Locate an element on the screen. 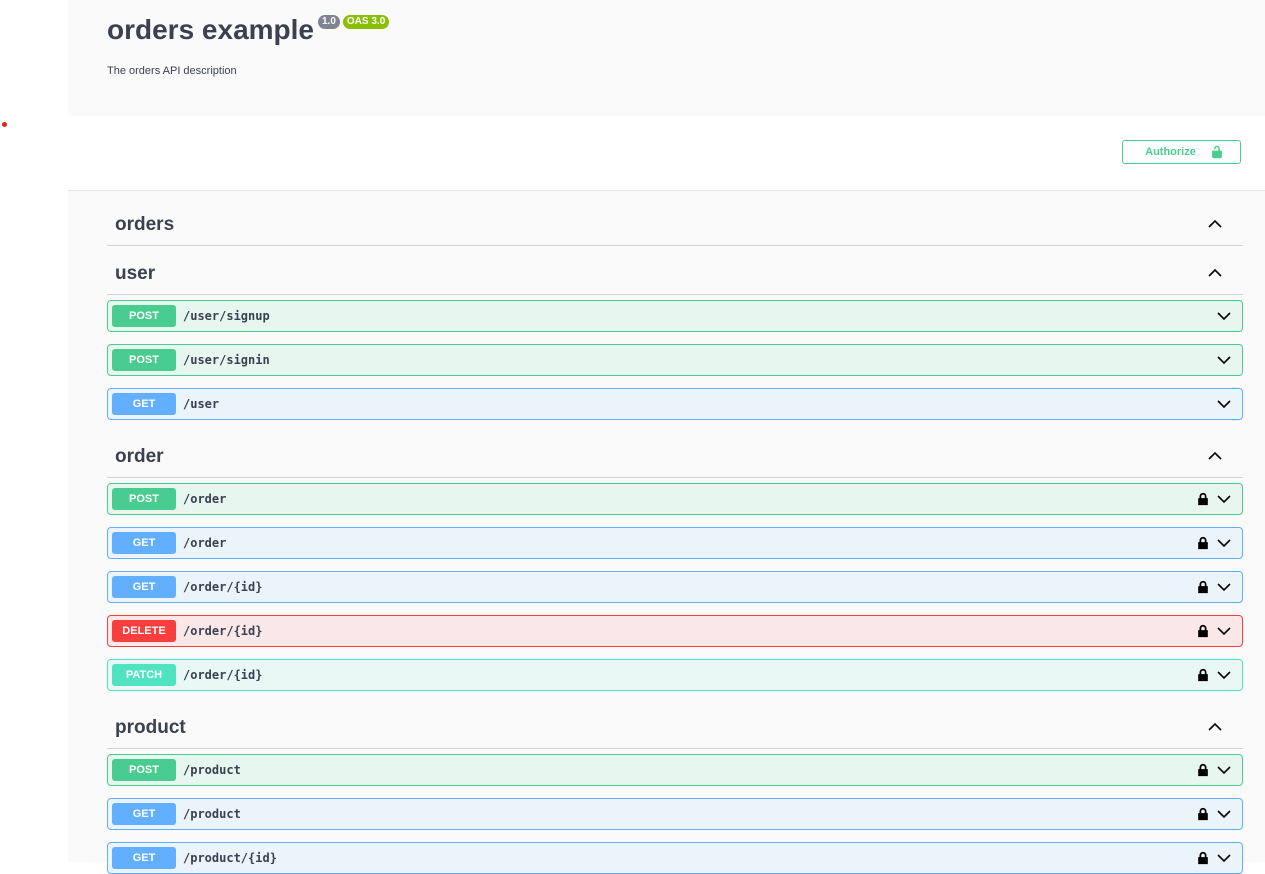 Image resolution: width=1265 pixels, height=874 pixels. operation-row: GET/order is located at coordinates (675, 543).